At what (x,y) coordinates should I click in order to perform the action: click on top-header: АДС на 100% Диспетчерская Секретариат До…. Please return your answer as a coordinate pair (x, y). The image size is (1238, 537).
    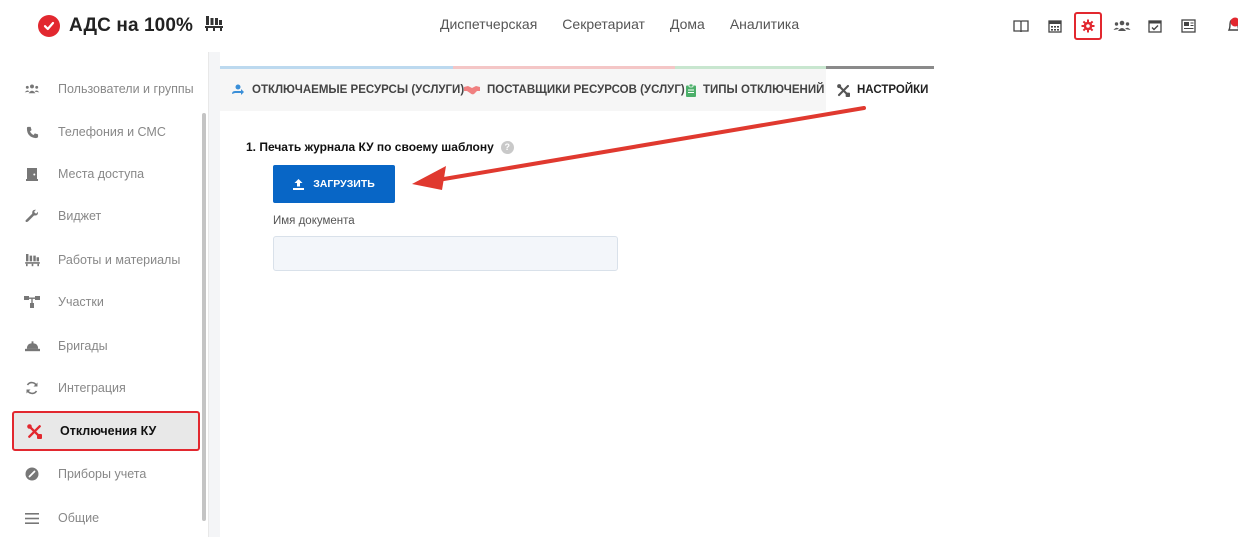
    Looking at the image, I should click on (619, 26).